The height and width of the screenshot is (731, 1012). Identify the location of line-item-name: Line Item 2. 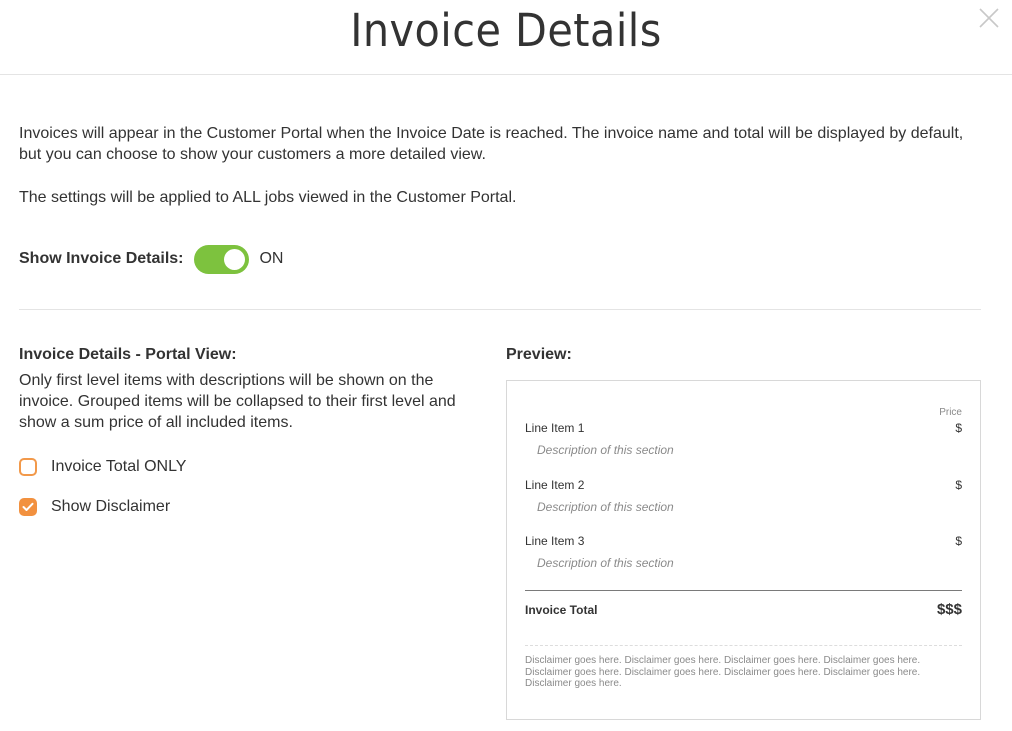
(555, 485).